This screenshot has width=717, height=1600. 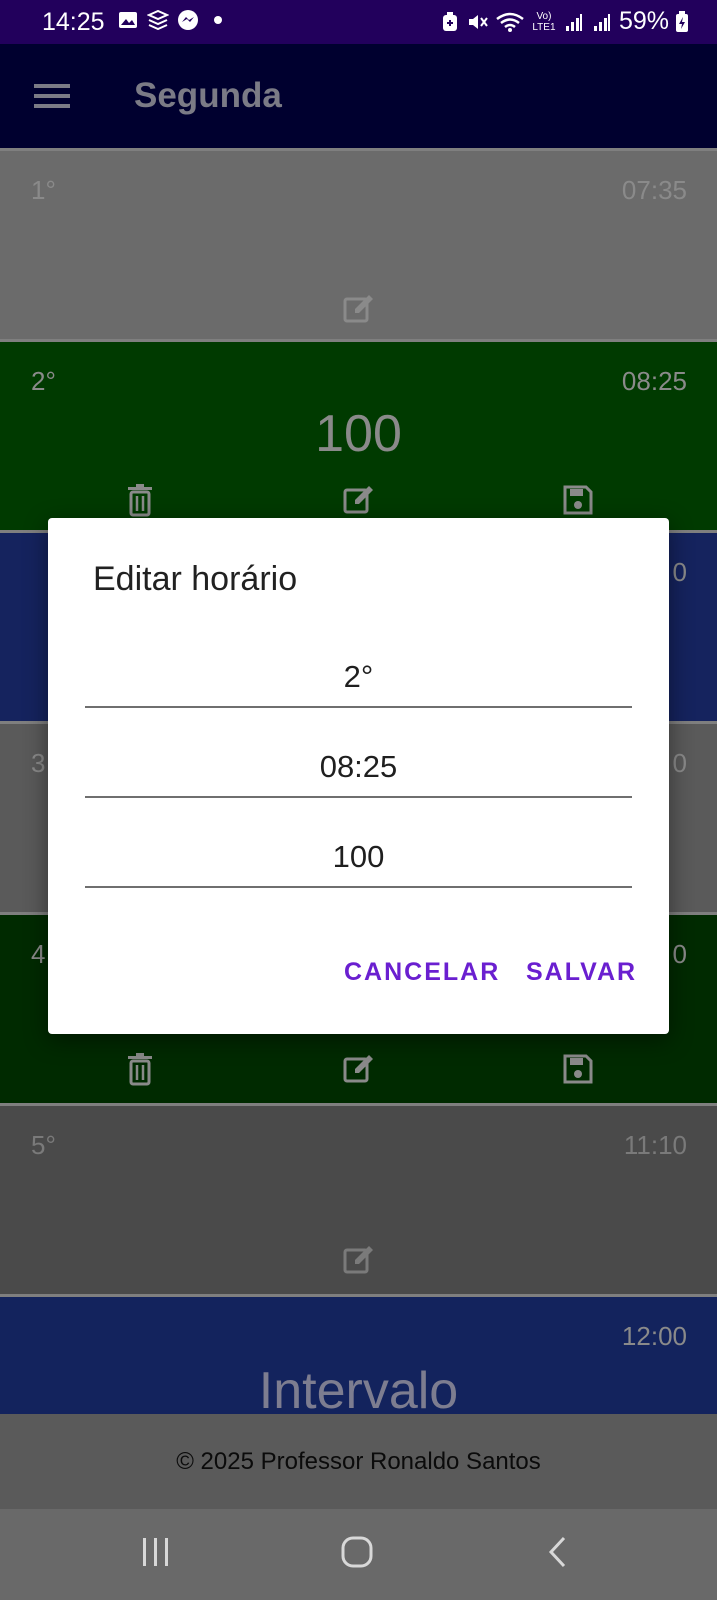 I want to click on recent-apps-icon, so click(x=156, y=1554).